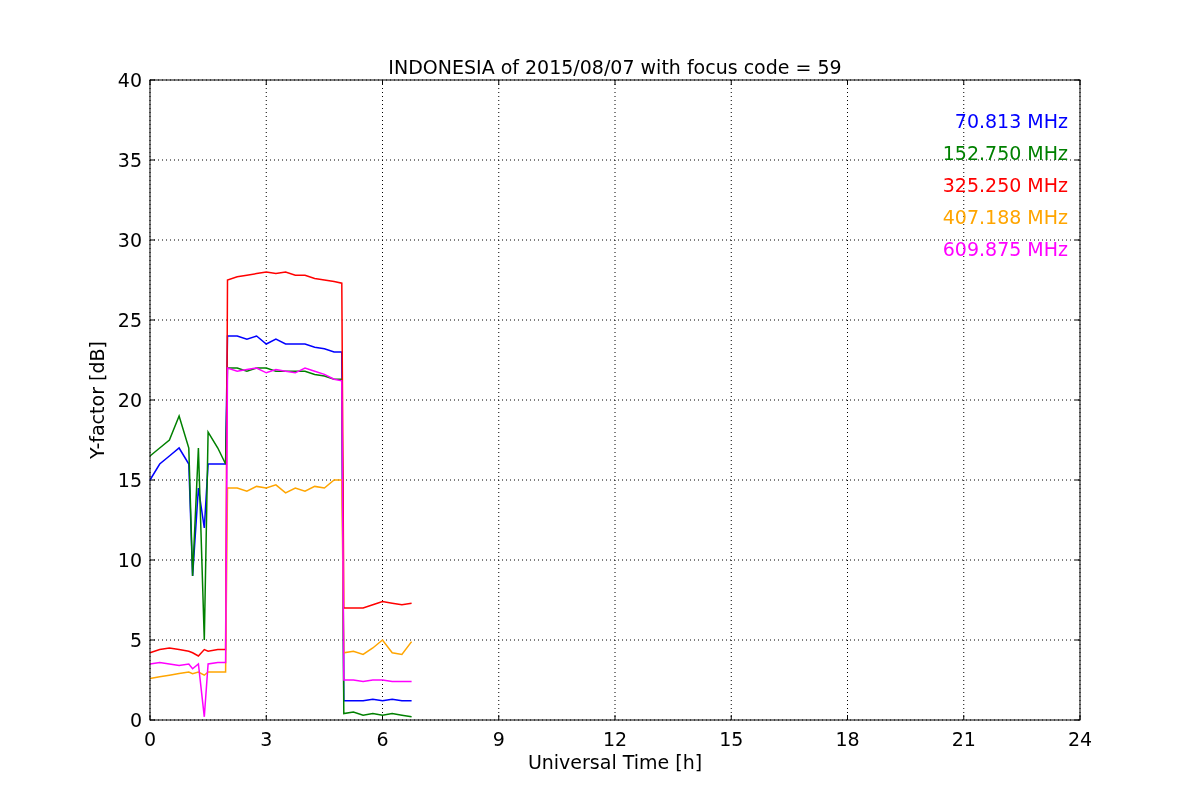 The width and height of the screenshot is (1200, 800). Describe the element at coordinates (129, 80) in the screenshot. I see `tick-label: 40` at that location.